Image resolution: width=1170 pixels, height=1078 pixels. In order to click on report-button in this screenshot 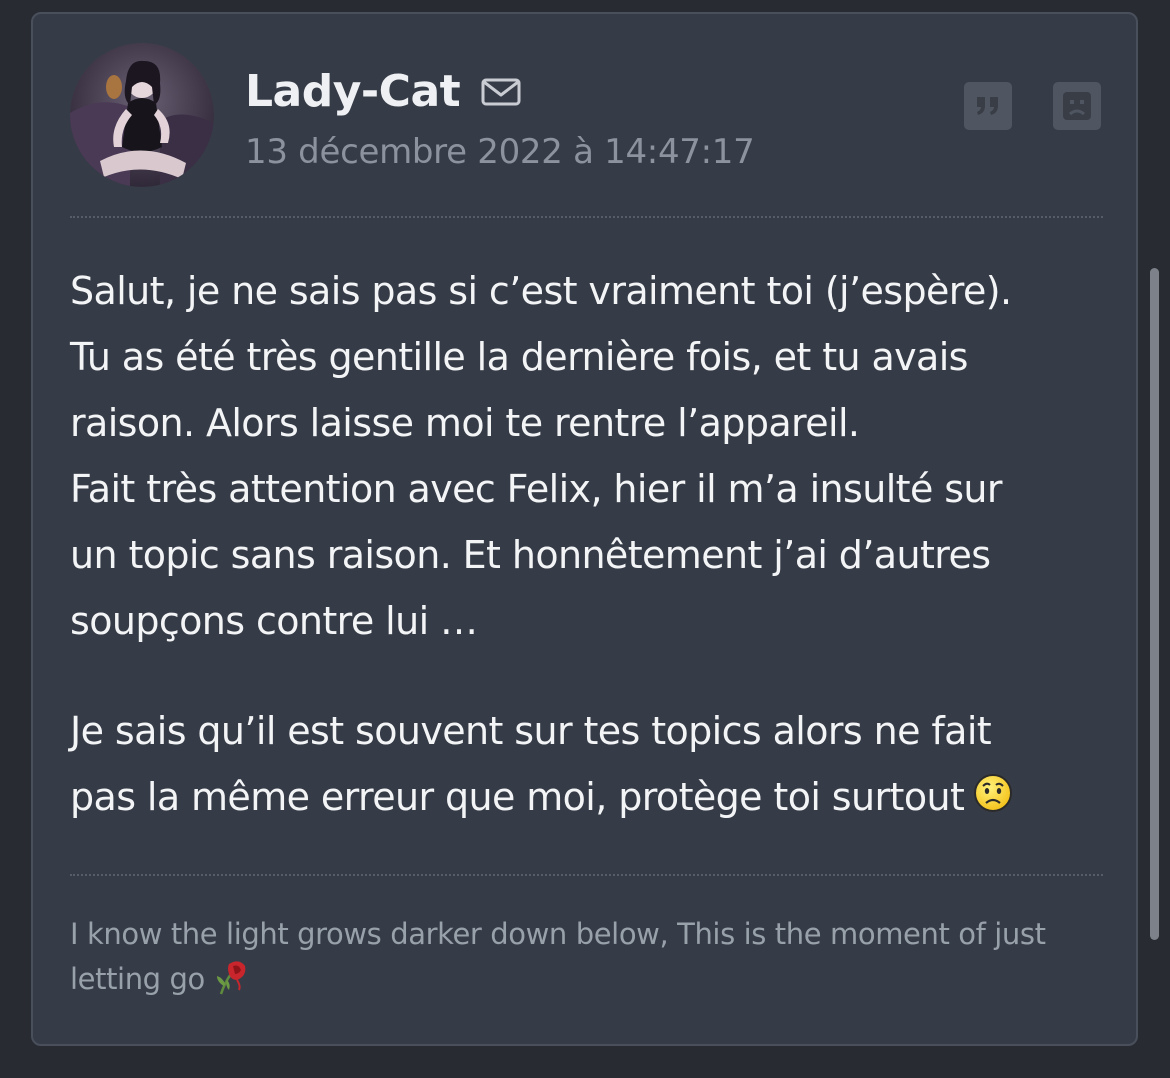, I will do `click(1077, 106)`.